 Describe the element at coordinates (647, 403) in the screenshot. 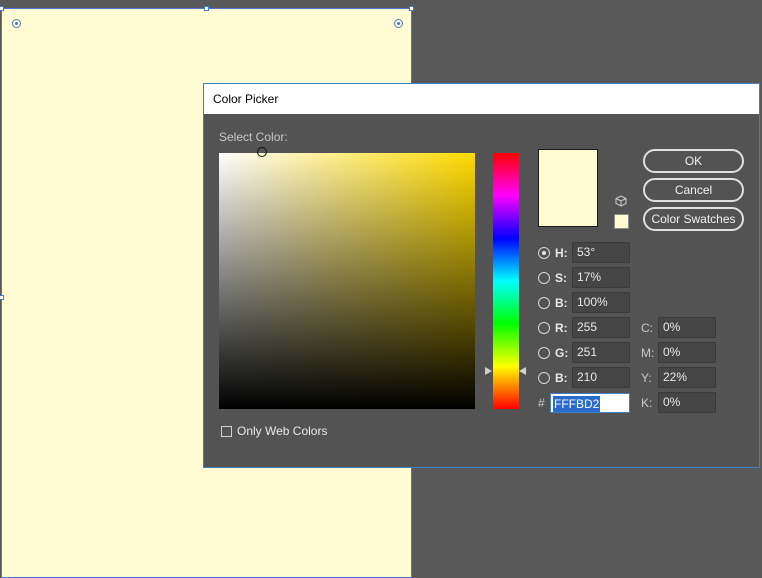

I see `black-label: K:` at that location.